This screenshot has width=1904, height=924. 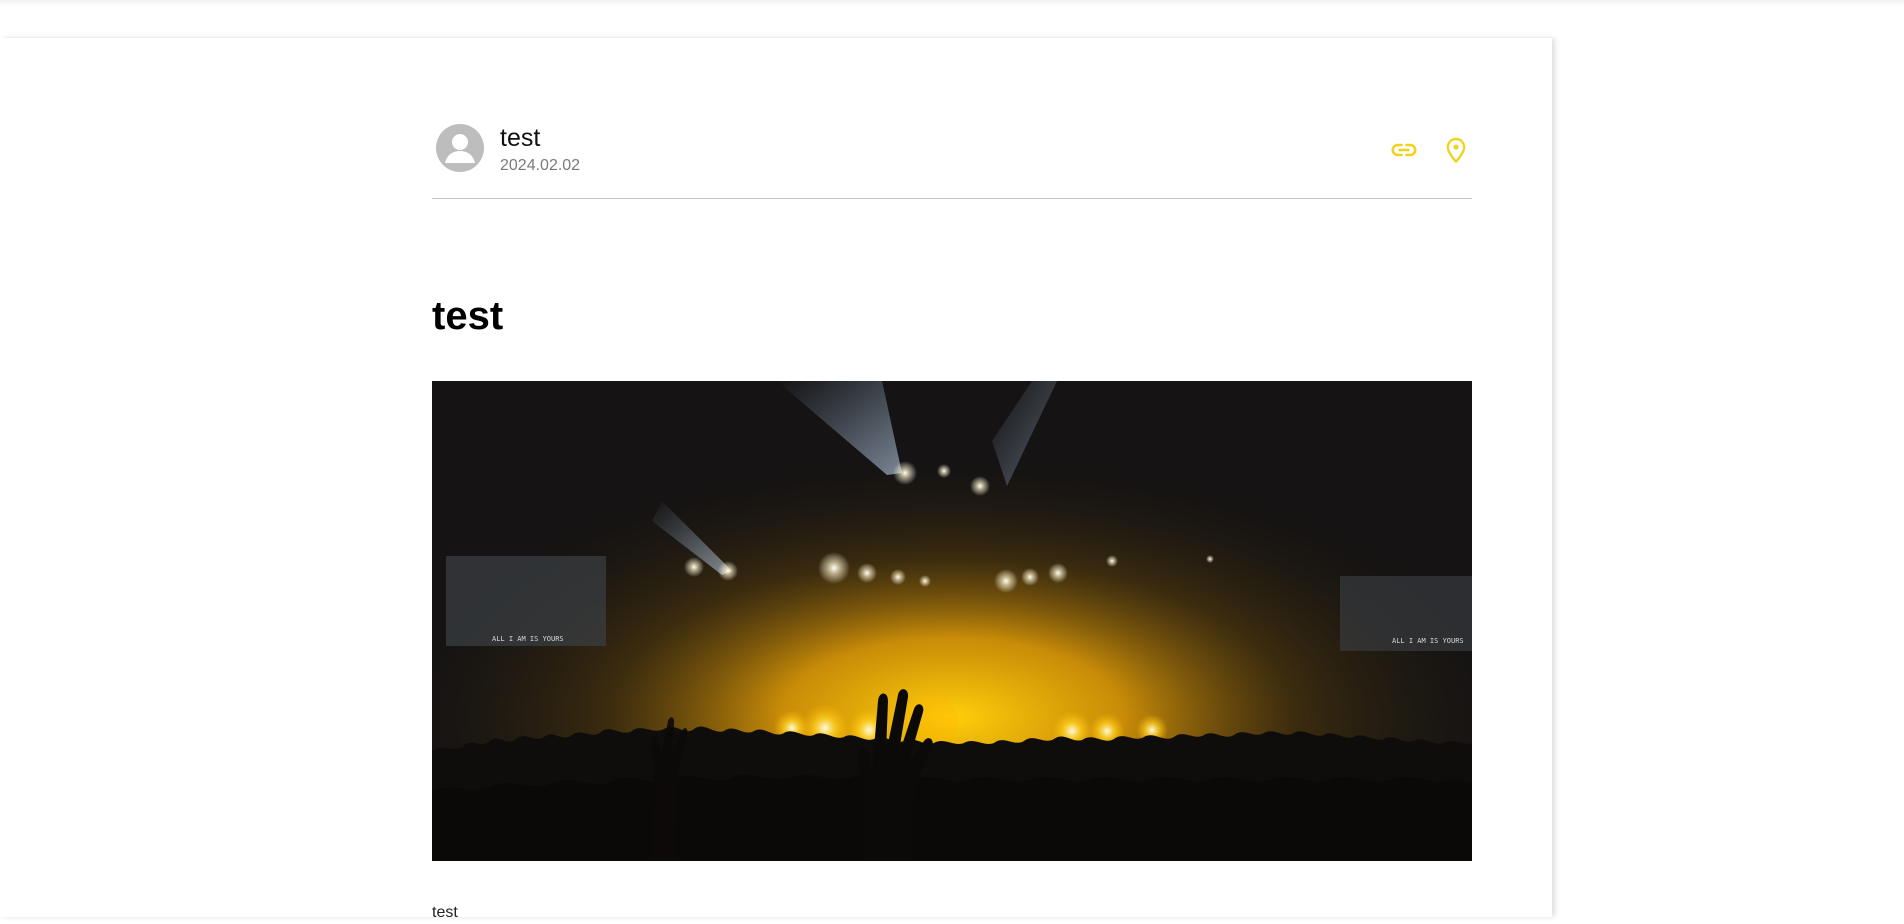 I want to click on post-date: 2024.02.02, so click(x=540, y=165).